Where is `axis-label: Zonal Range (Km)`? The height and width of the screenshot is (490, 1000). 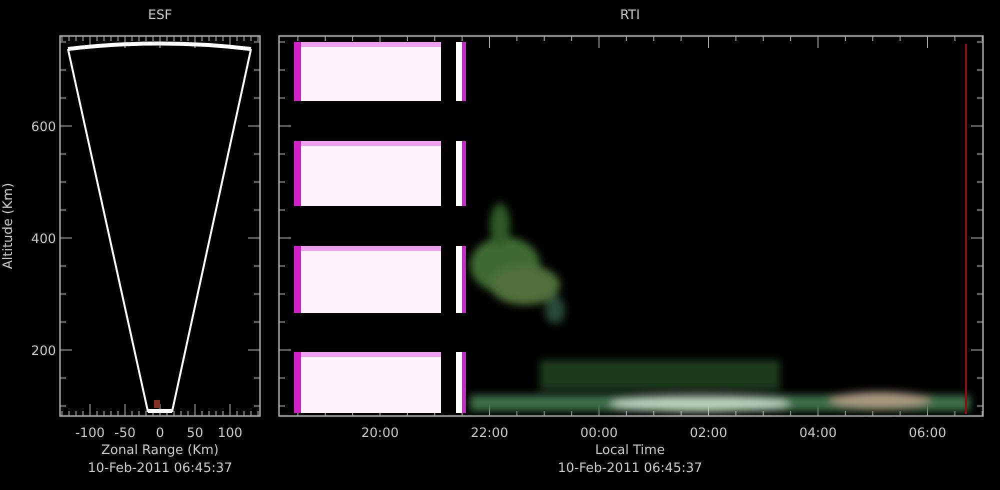
axis-label: Zonal Range (Km) is located at coordinates (160, 450).